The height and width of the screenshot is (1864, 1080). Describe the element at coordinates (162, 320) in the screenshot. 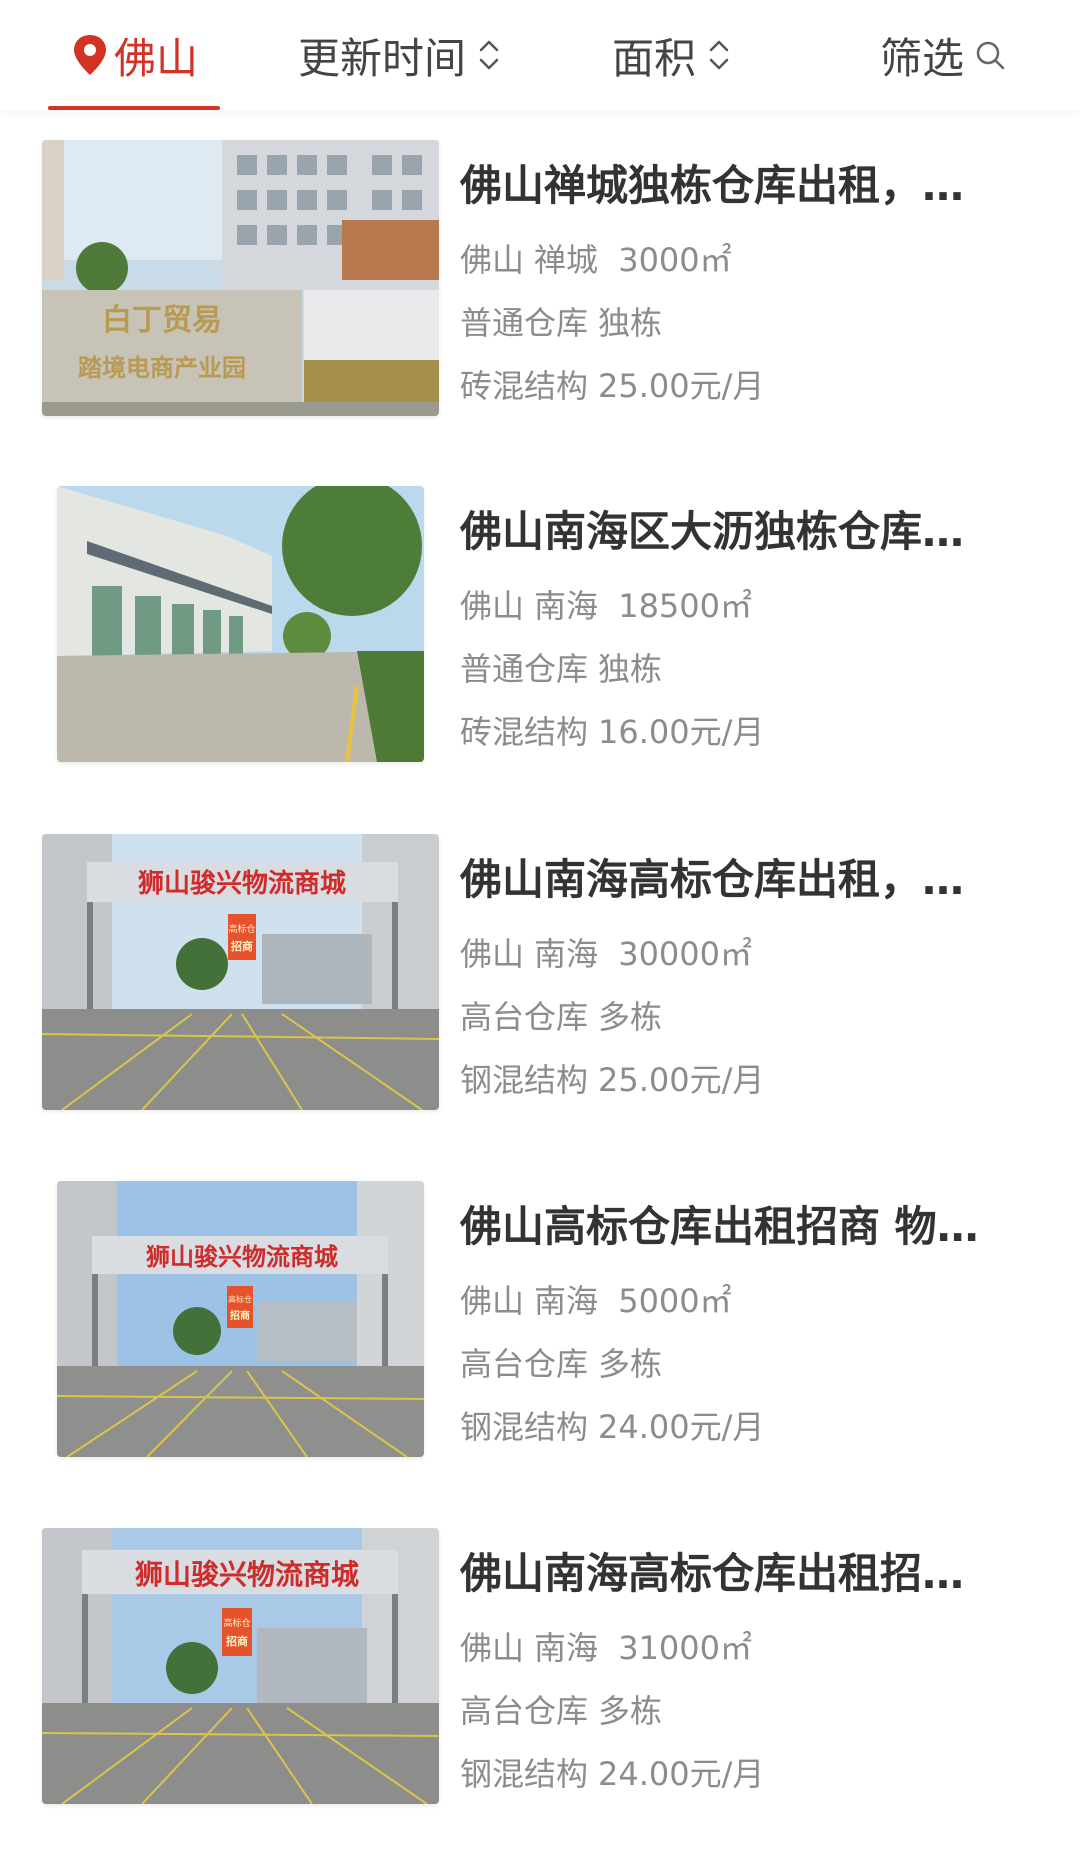

I see `sign-text-1: 白丁贸易` at that location.